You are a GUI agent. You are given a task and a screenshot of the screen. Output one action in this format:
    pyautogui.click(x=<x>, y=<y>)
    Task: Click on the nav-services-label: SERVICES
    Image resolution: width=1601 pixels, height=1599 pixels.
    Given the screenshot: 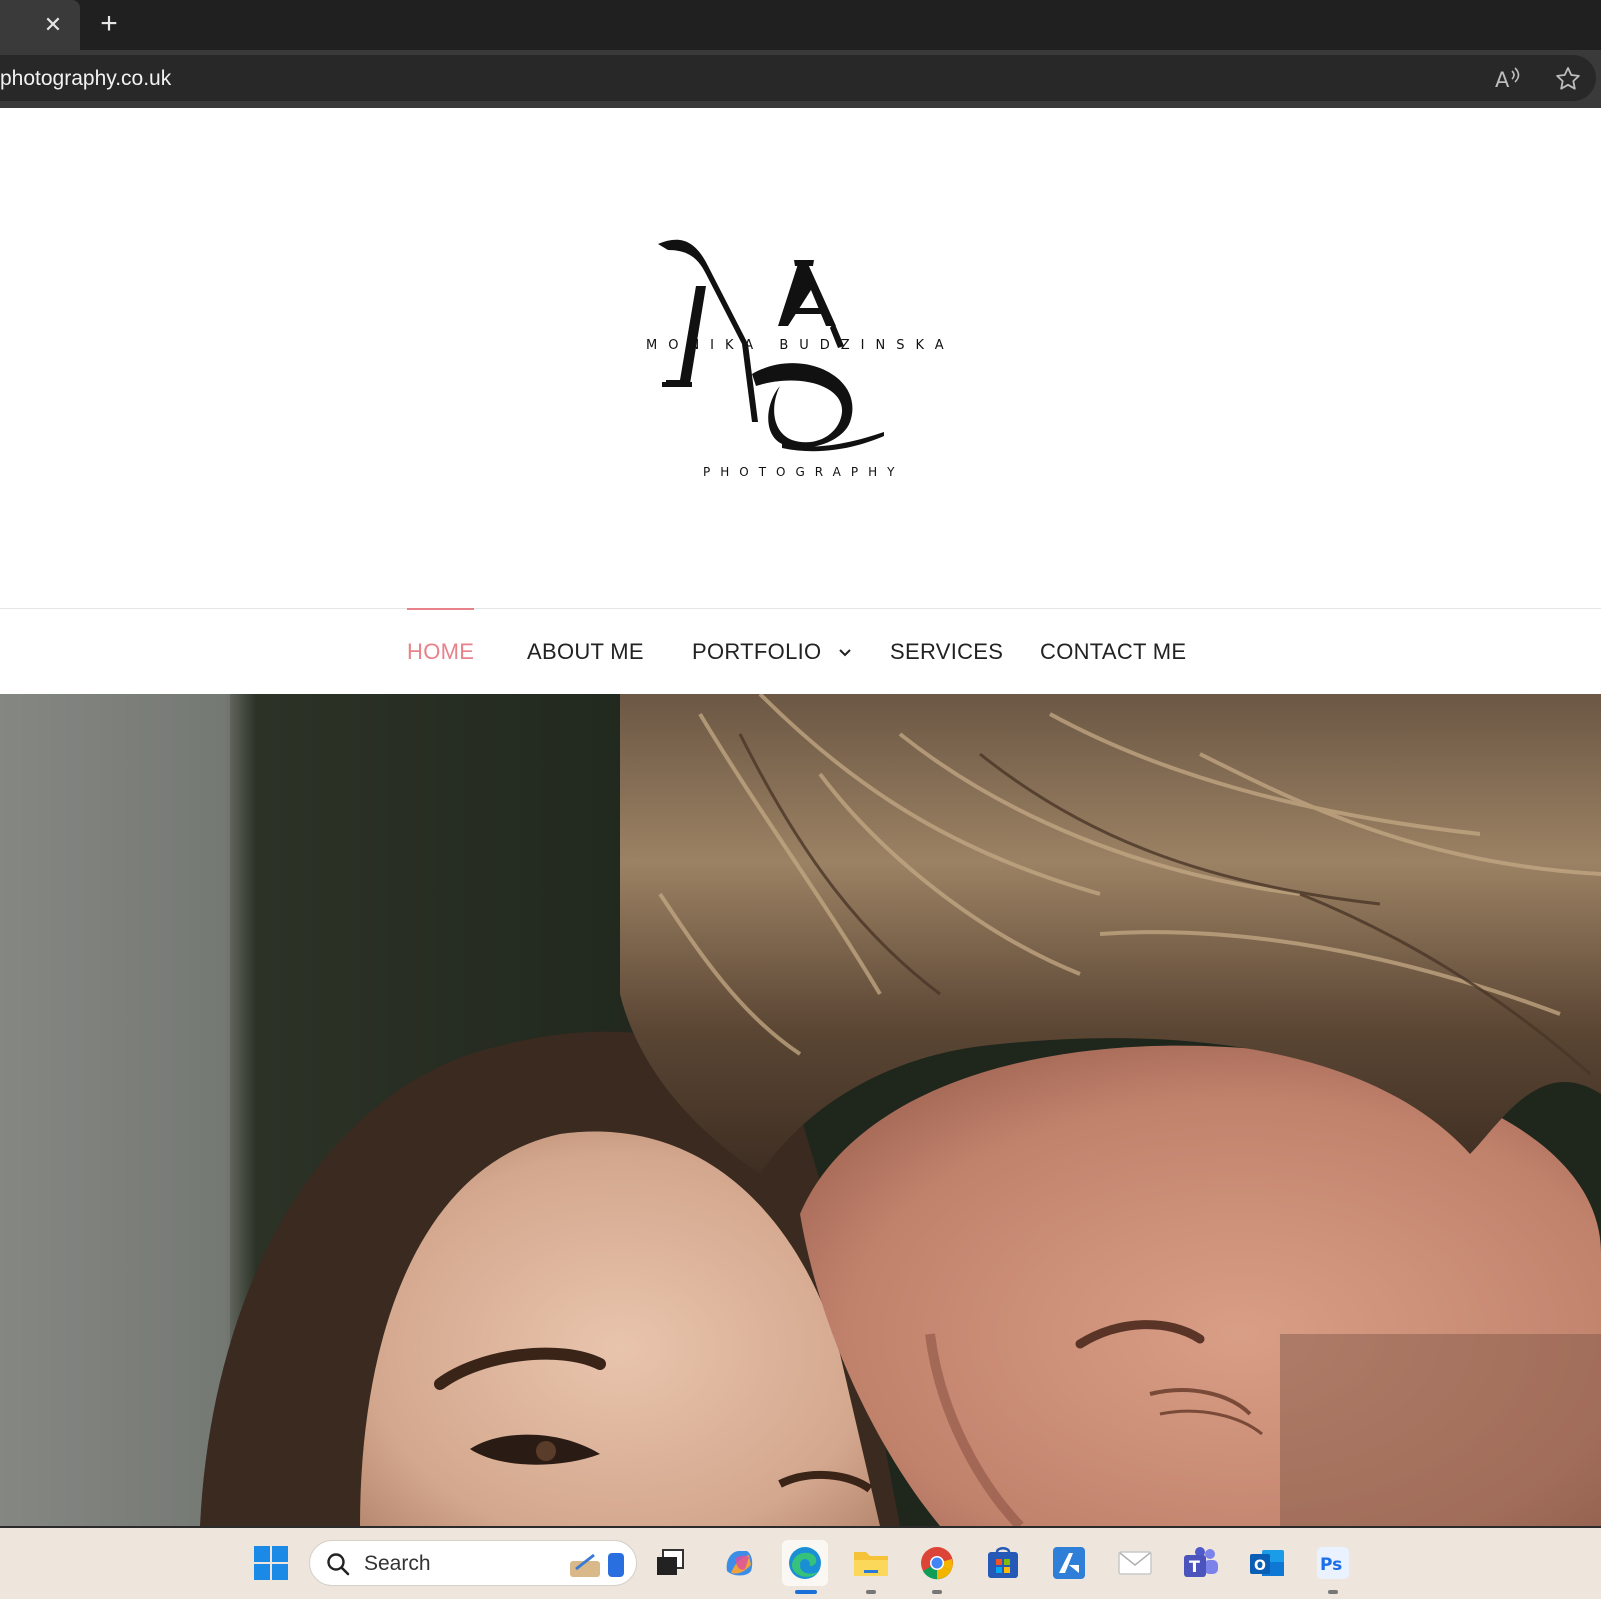 What is the action you would take?
    pyautogui.click(x=947, y=651)
    